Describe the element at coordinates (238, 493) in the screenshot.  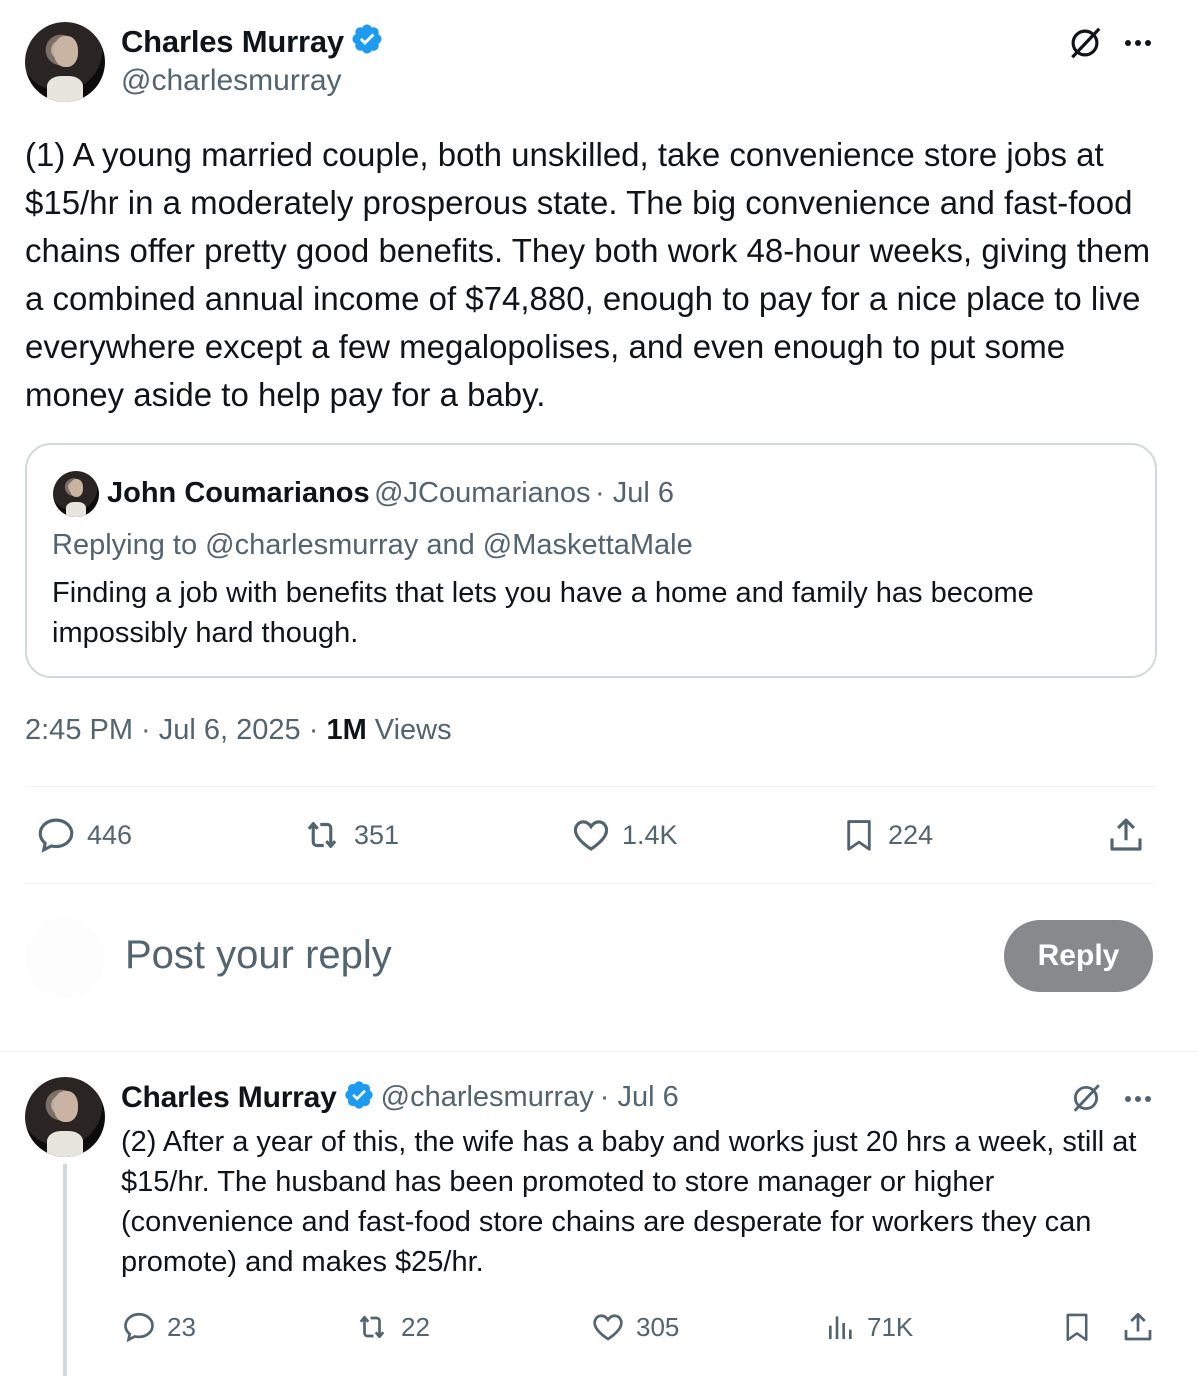
I see `quoted-author-name: John Coumarianos` at that location.